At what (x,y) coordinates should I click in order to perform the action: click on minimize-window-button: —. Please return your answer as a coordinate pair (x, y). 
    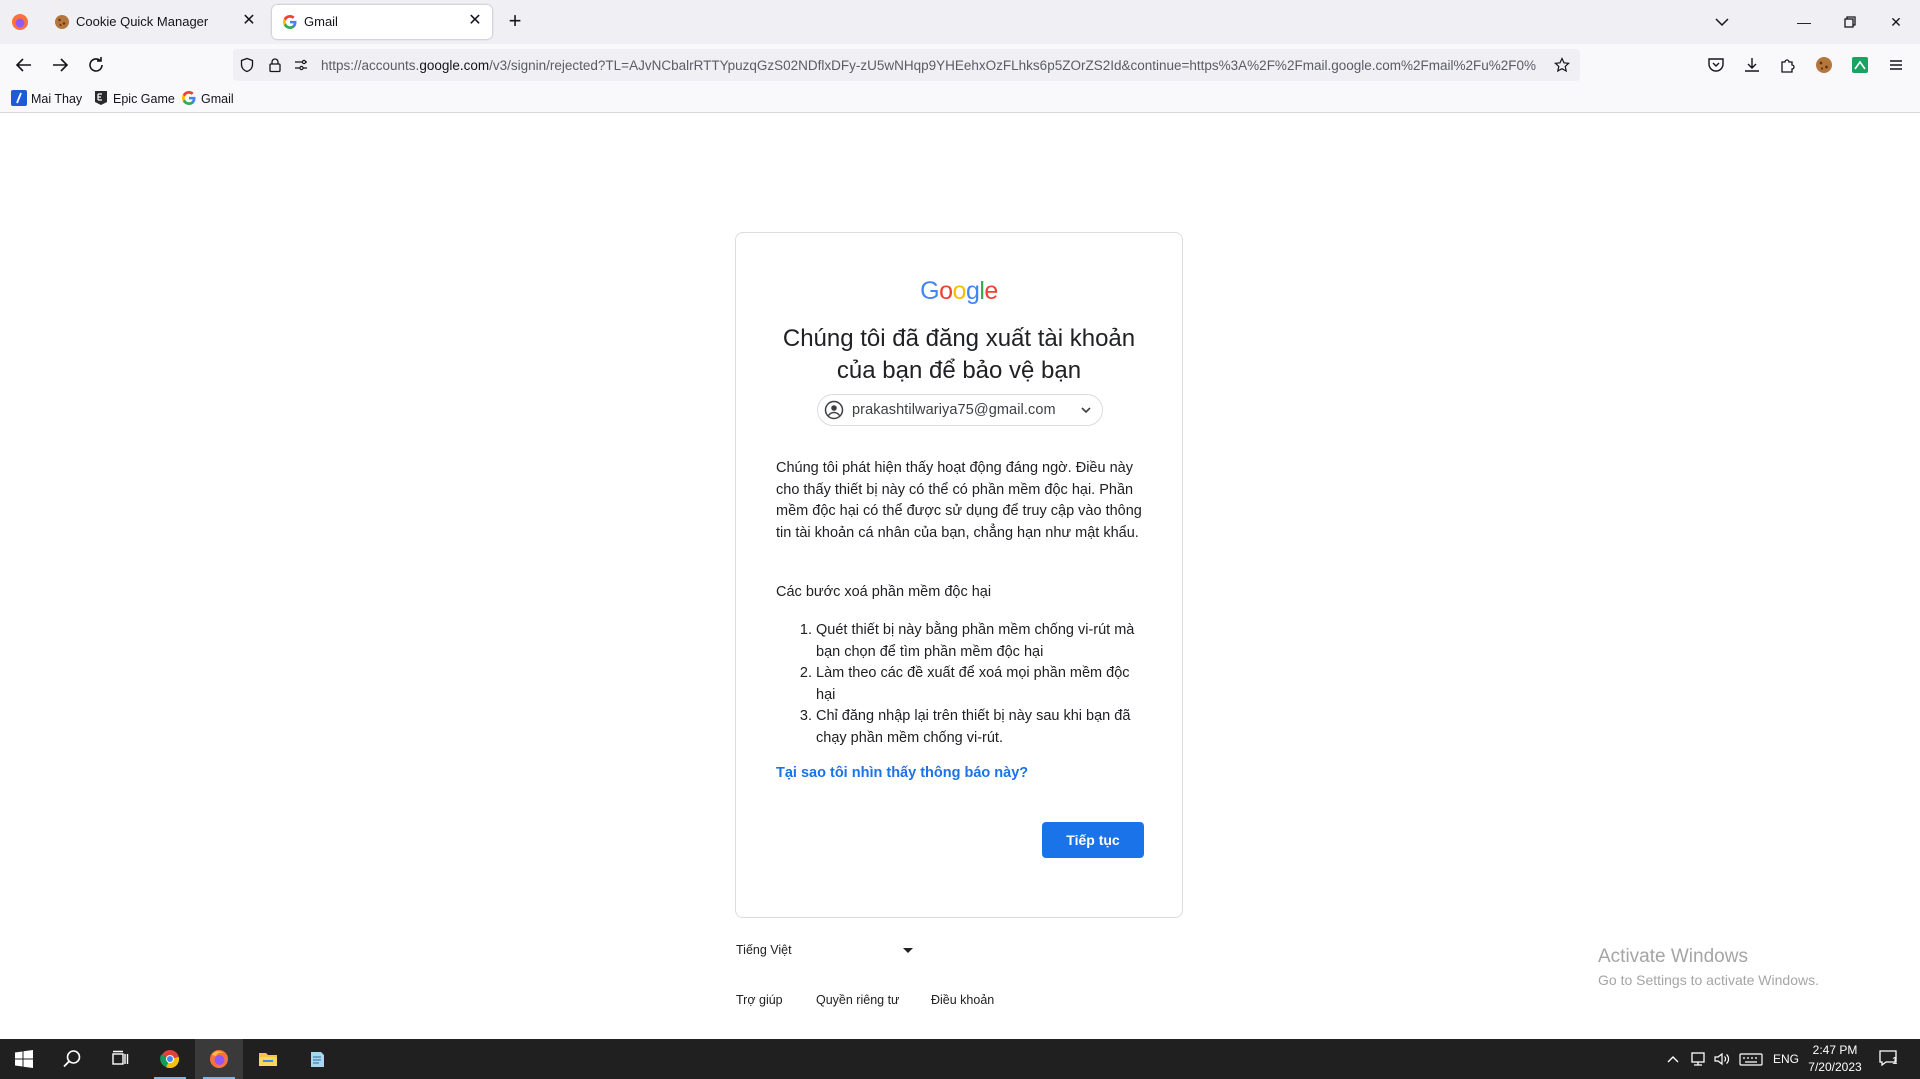
    Looking at the image, I should click on (1804, 22).